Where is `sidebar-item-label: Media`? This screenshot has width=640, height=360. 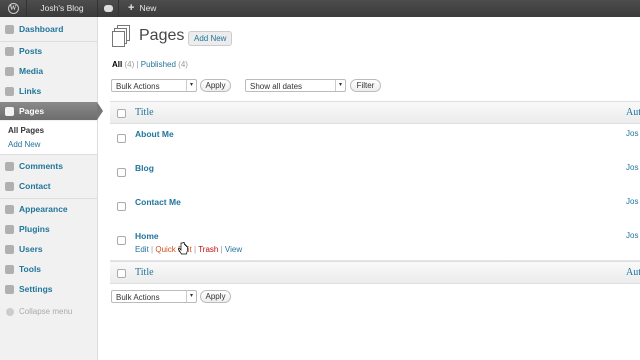
sidebar-item-label: Media is located at coordinates (31, 71).